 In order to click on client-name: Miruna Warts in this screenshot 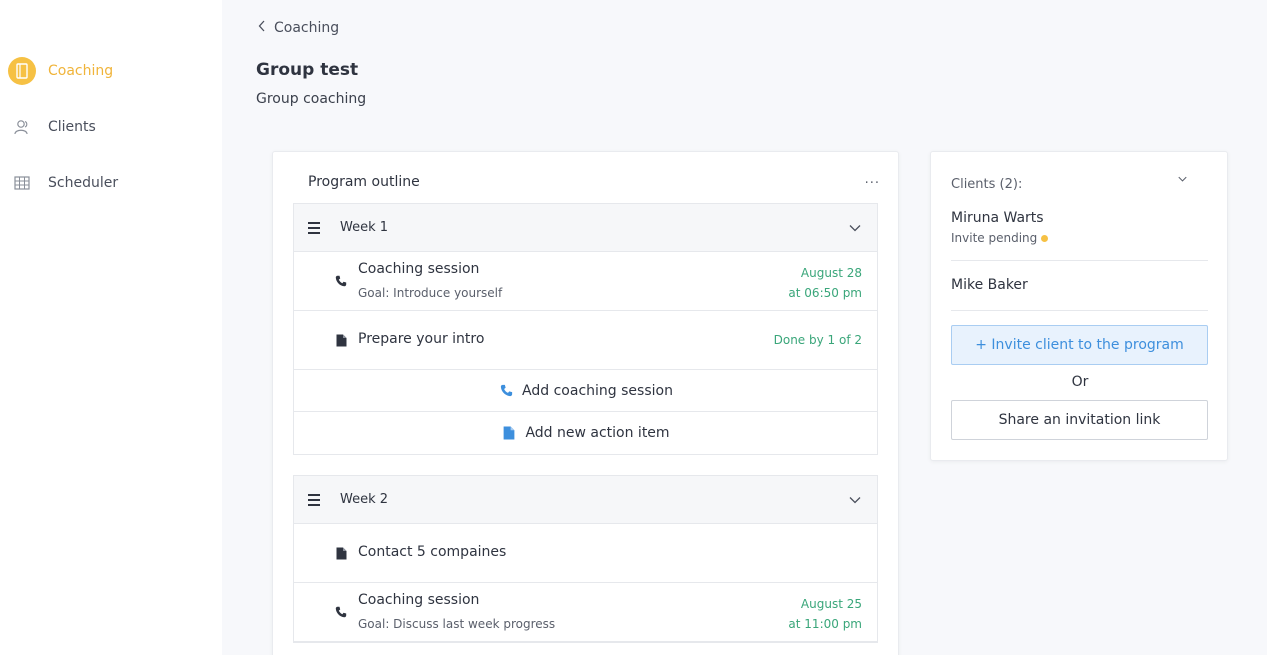, I will do `click(997, 218)`.